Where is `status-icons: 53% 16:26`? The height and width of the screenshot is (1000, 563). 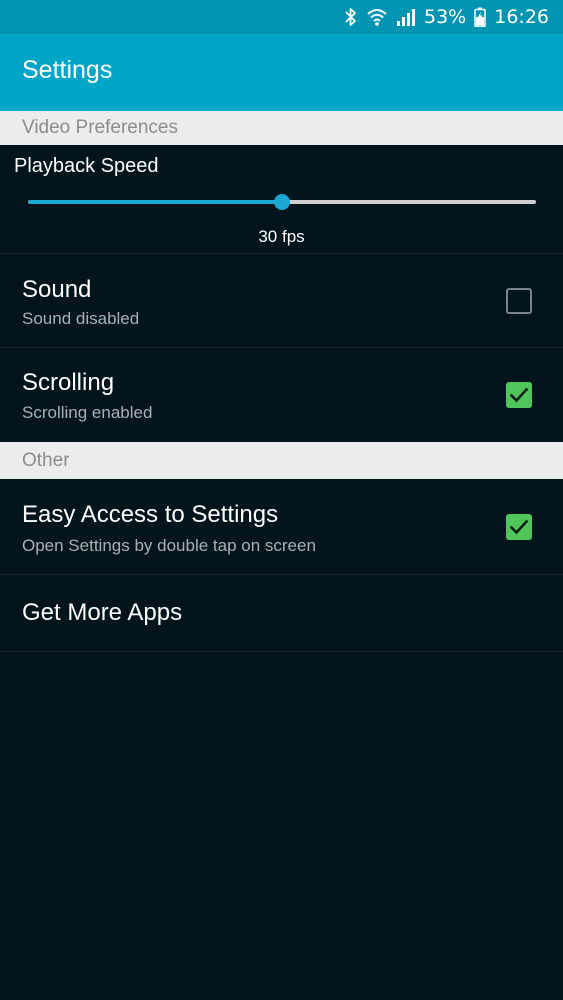 status-icons: 53% 16:26 is located at coordinates (446, 17).